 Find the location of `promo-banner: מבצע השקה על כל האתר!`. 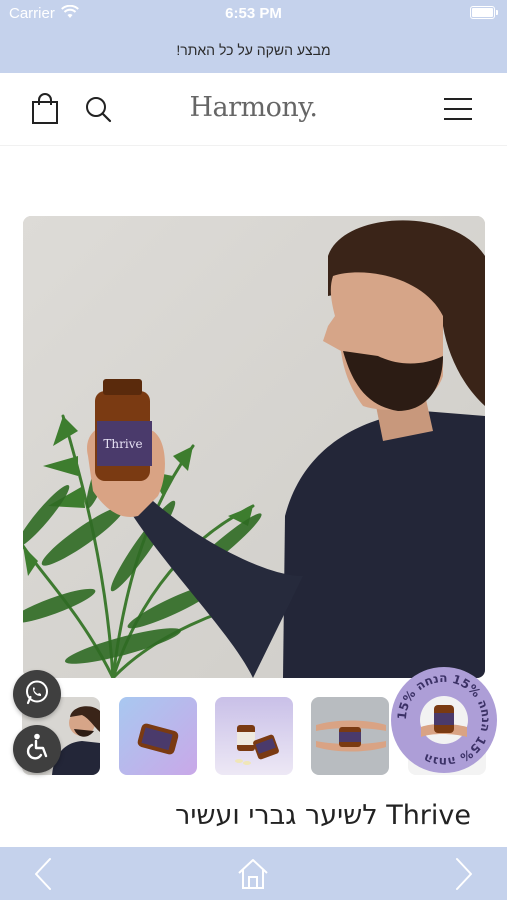

promo-banner: מבצע השקה על כל האתר! is located at coordinates (253, 49).